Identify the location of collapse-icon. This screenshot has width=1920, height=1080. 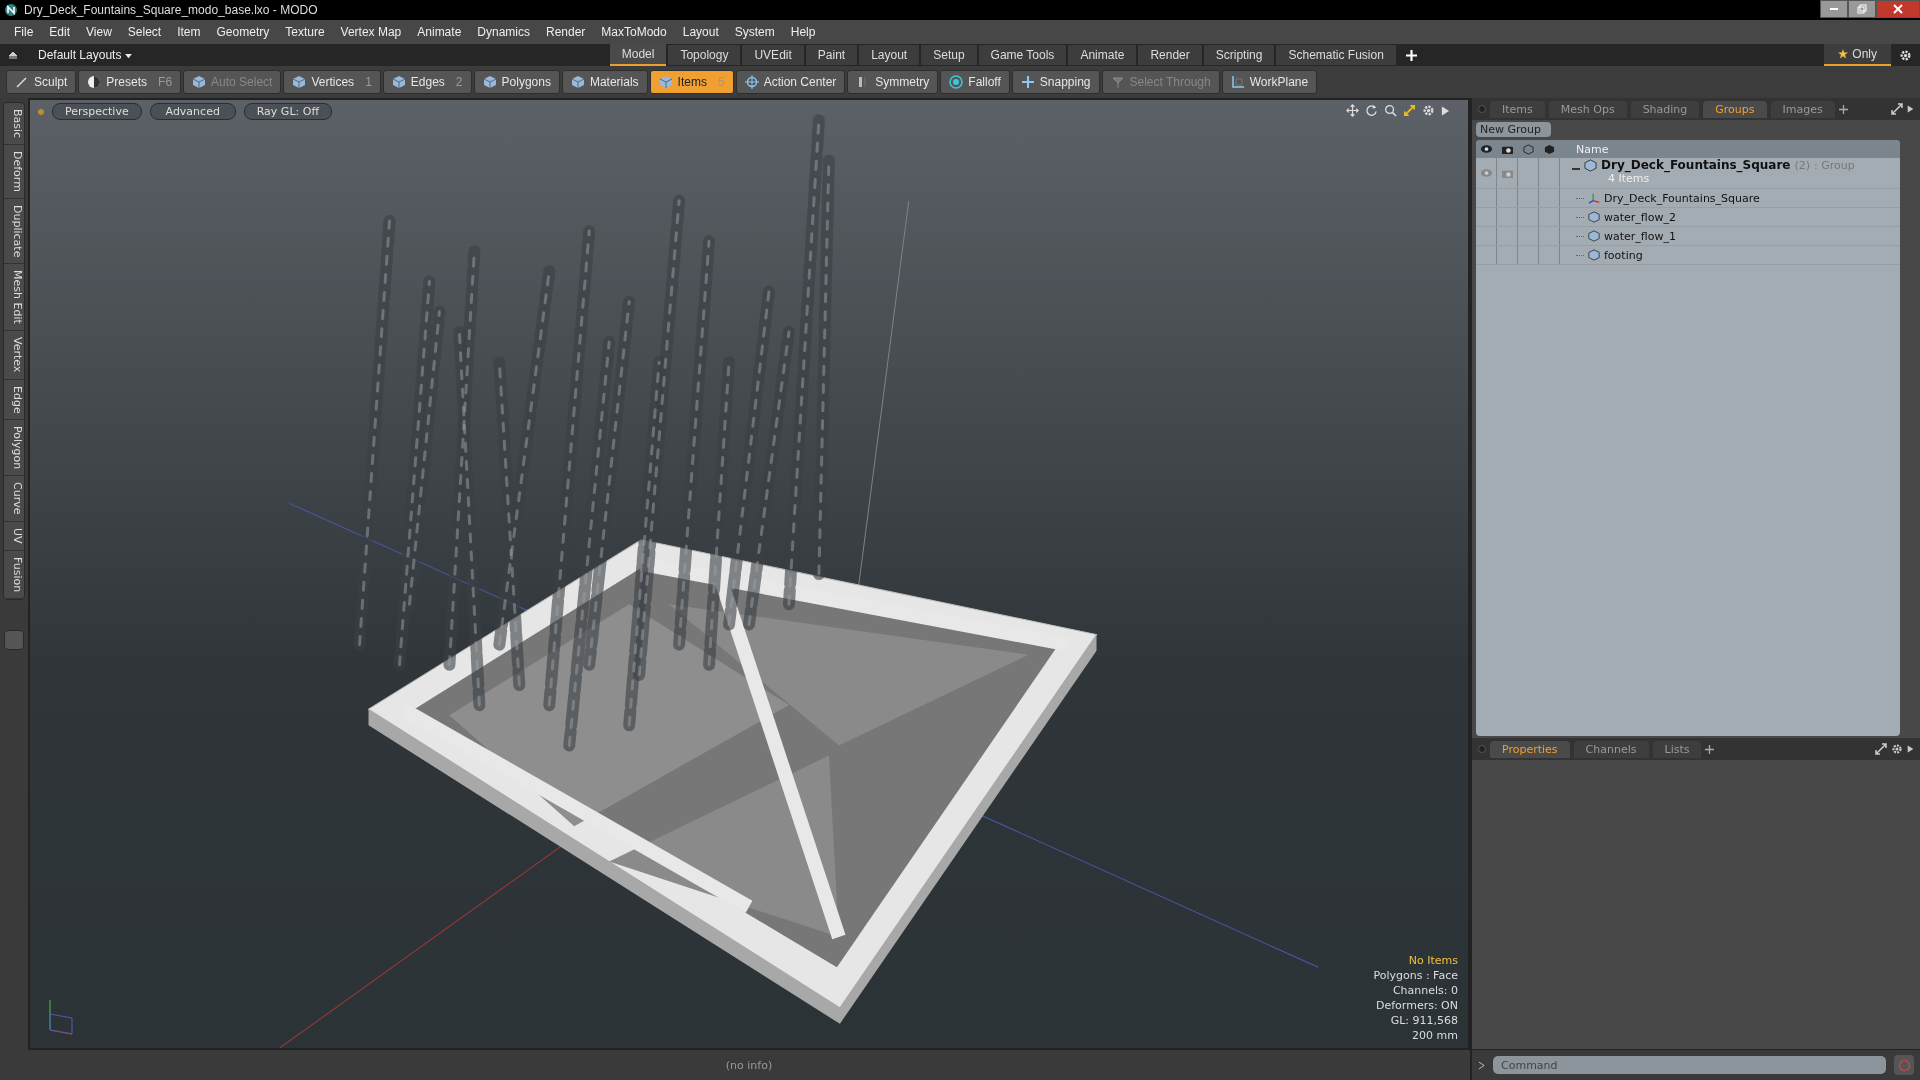
(13, 55).